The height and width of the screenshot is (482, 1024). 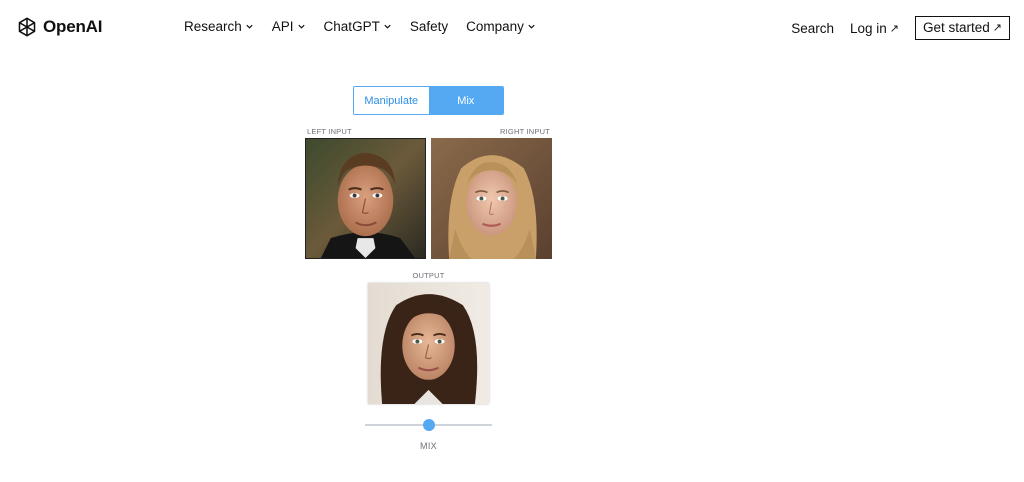 What do you see at coordinates (213, 26) in the screenshot?
I see `nav-research-label: Research` at bounding box center [213, 26].